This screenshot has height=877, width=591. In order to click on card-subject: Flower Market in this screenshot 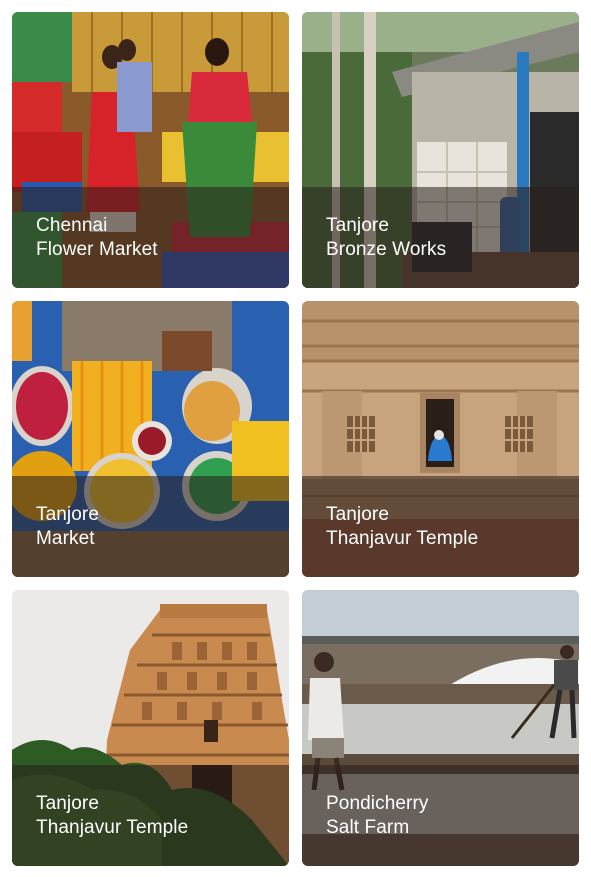, I will do `click(97, 249)`.